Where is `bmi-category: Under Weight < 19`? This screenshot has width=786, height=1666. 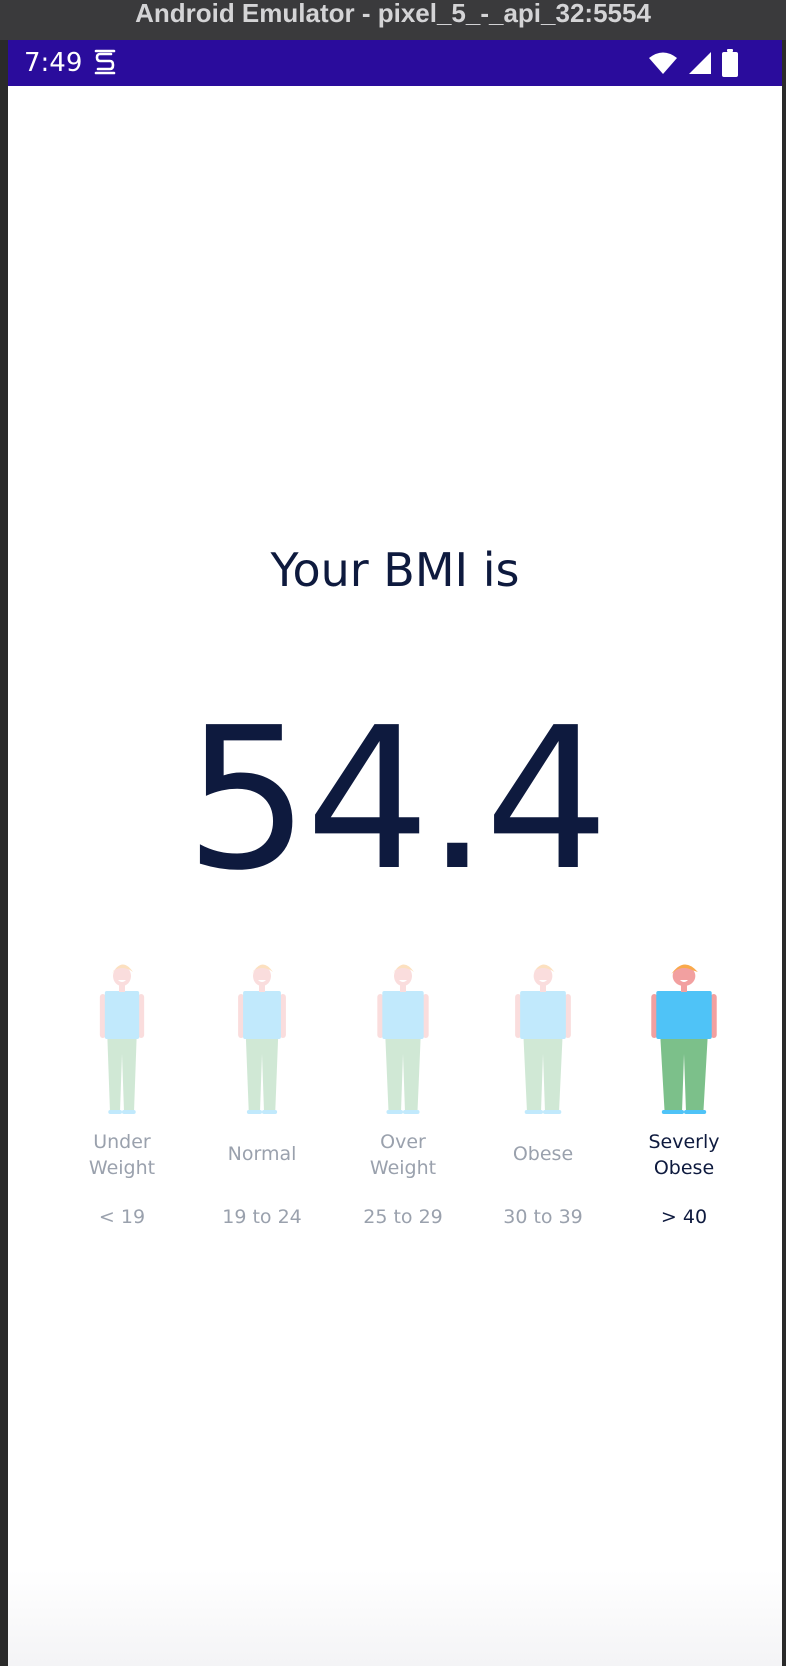 bmi-category: Under Weight < 19 is located at coordinates (122, 1103).